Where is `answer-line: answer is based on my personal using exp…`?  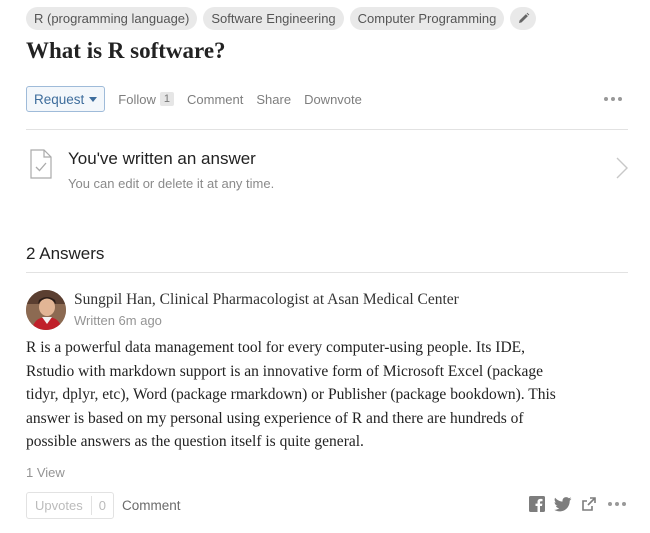 answer-line: answer is based on my personal using exp… is located at coordinates (275, 418).